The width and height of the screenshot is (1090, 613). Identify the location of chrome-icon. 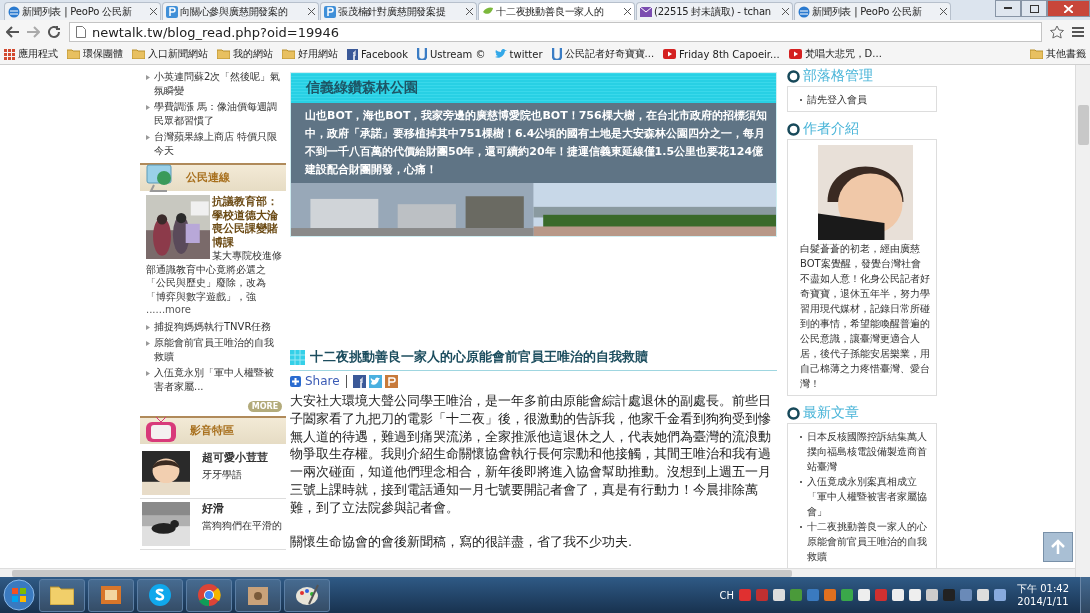
(209, 595).